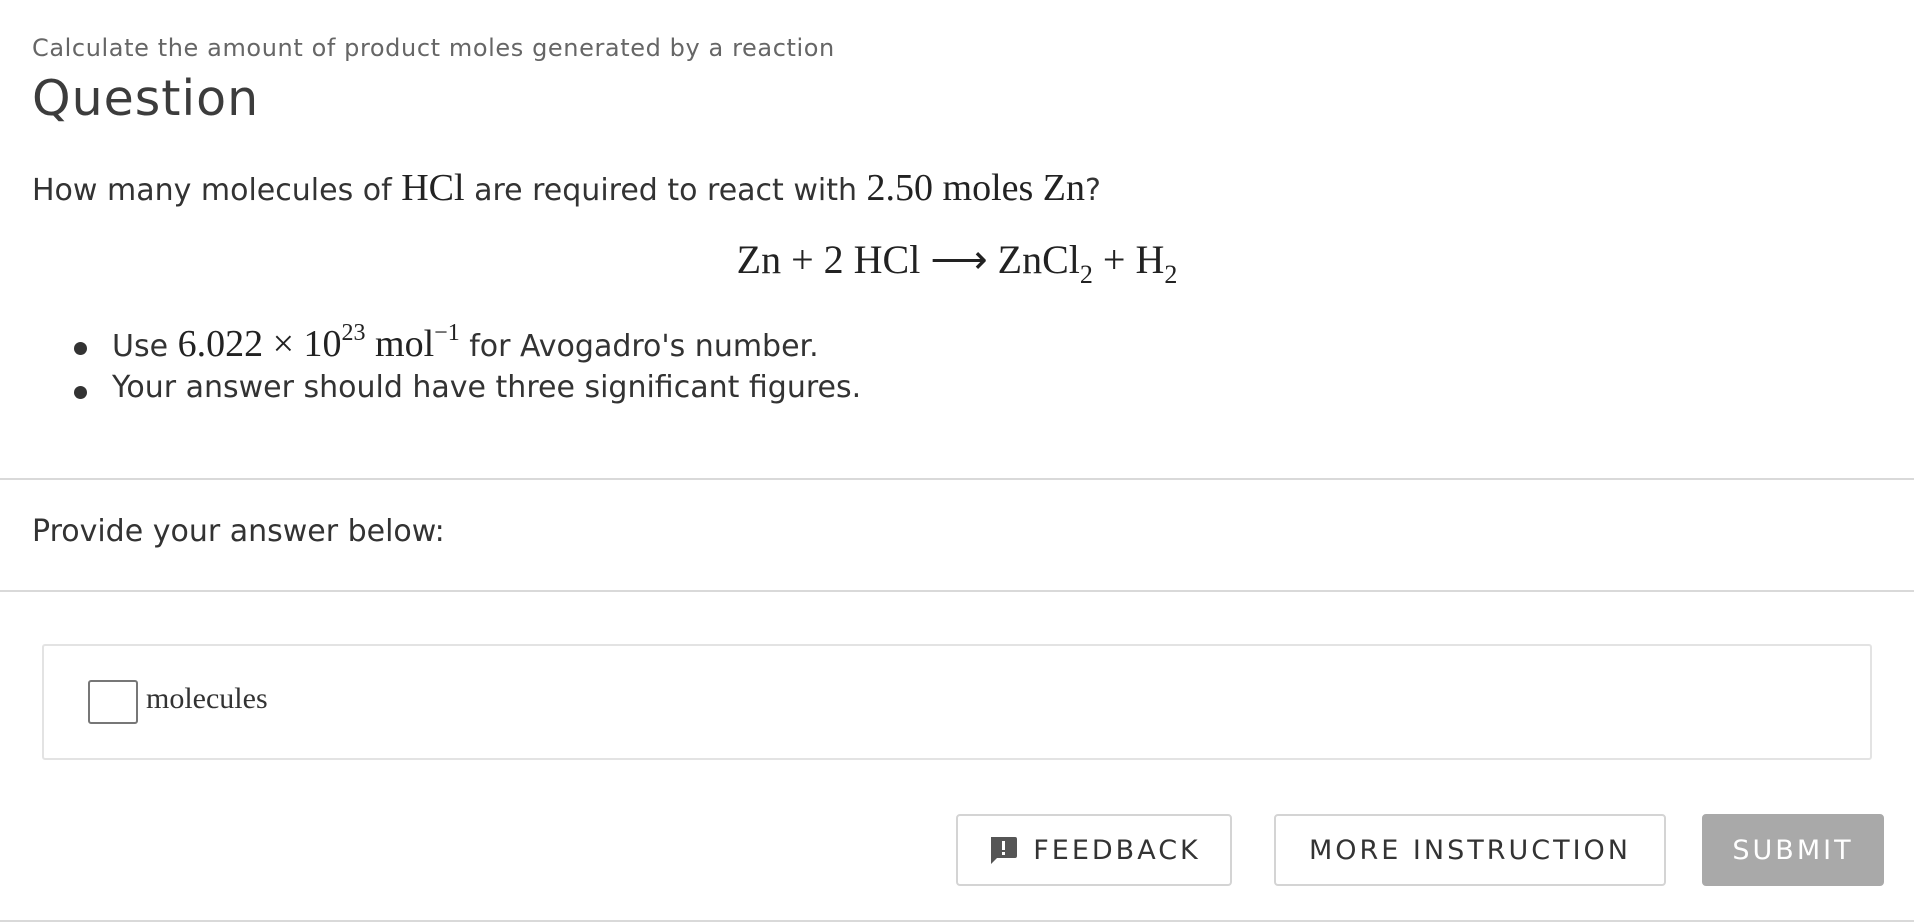  I want to click on eq-zncl-subscript: 2, so click(1086, 274).